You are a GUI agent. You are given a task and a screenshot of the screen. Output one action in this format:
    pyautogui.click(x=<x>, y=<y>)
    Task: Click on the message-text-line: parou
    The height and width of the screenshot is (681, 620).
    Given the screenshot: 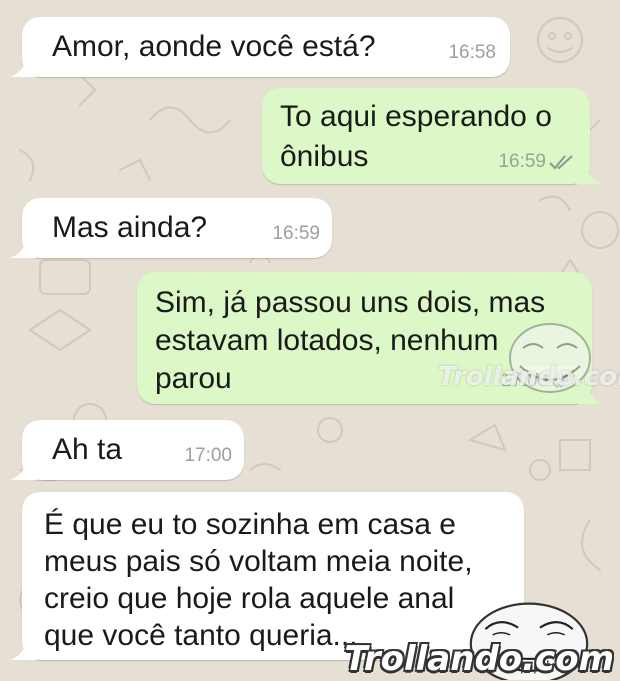 What is the action you would take?
    pyautogui.click(x=193, y=378)
    